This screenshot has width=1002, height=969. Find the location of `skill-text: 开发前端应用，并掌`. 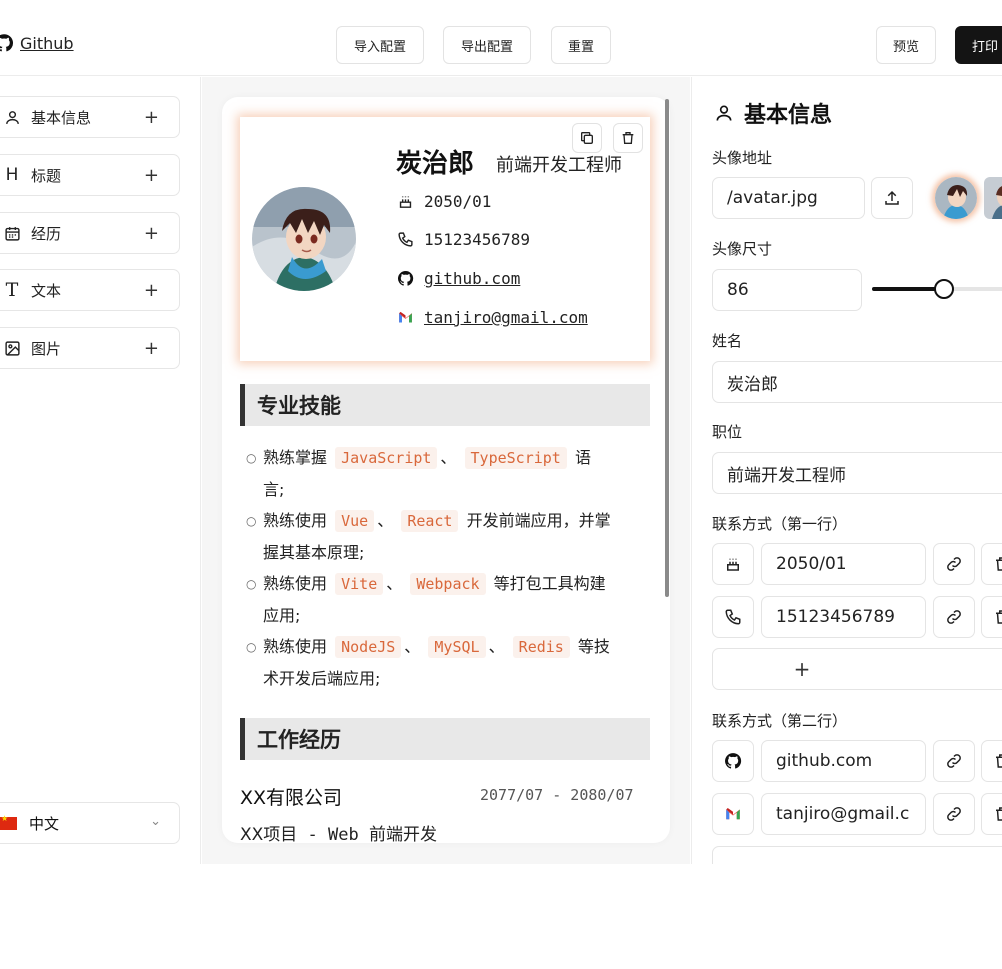

skill-text: 开发前端应用，并掌 is located at coordinates (538, 520).